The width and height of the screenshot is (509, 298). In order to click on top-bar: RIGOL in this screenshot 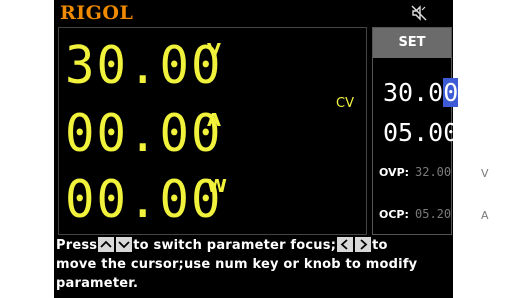, I will do `click(253, 13)`.